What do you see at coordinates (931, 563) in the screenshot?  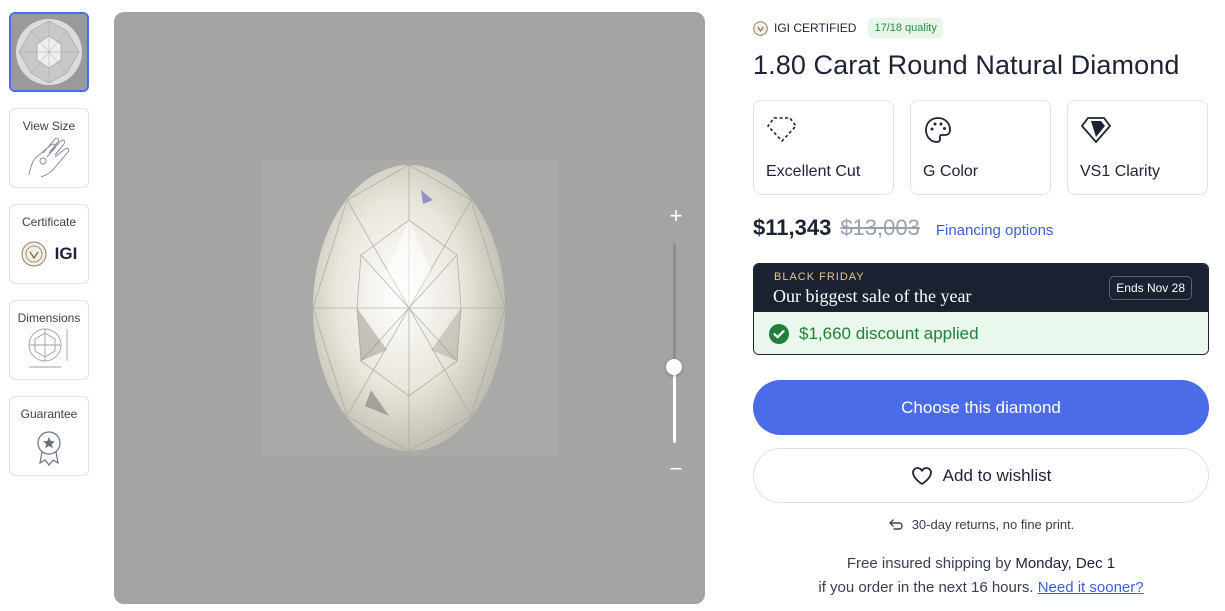 I see `shipping-prefix: Free insured shipping by` at bounding box center [931, 563].